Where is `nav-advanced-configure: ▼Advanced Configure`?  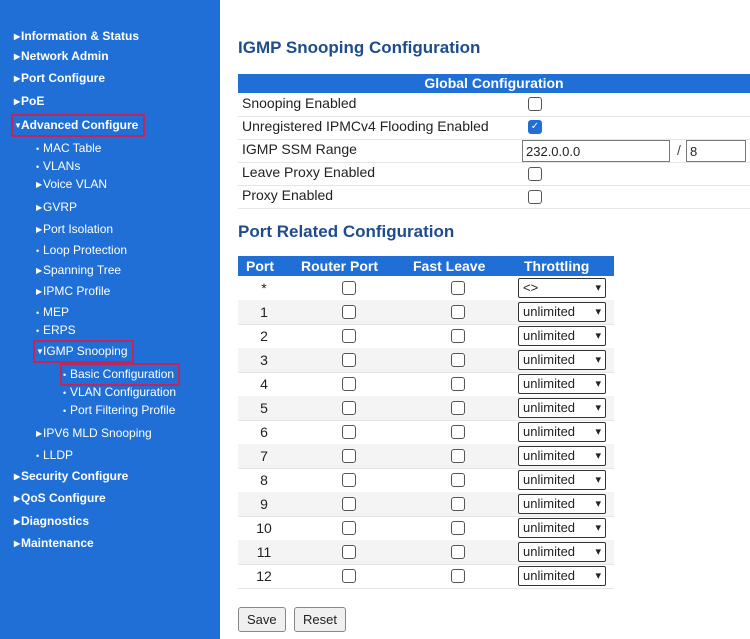
nav-advanced-configure: ▼Advanced Configure is located at coordinates (78, 125).